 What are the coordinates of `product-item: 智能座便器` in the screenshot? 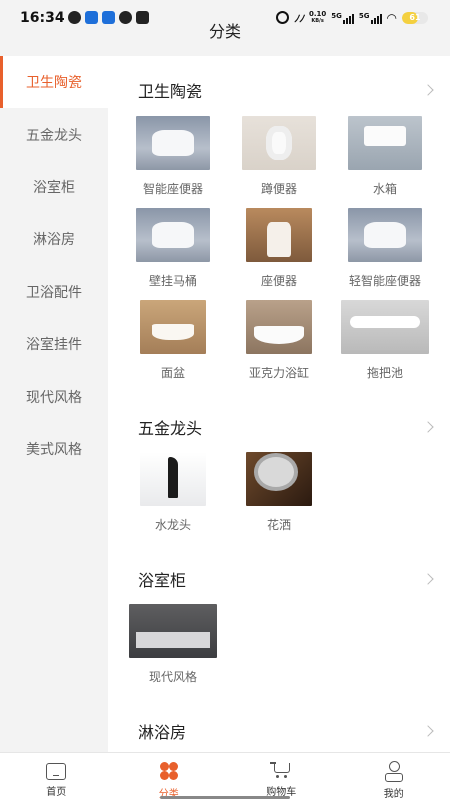 It's located at (173, 156).